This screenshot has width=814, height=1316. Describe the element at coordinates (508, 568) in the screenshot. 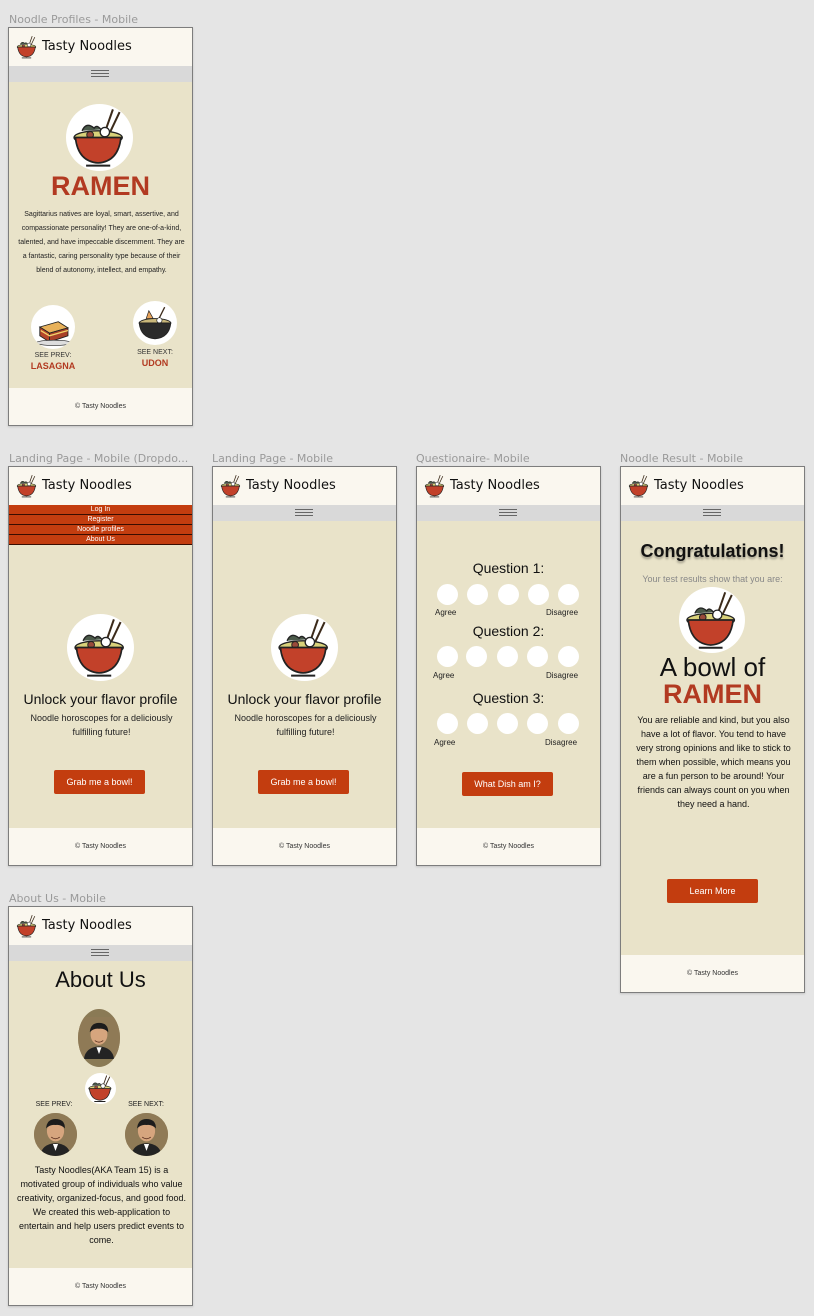

I see `question-1-title: Question 1:` at that location.